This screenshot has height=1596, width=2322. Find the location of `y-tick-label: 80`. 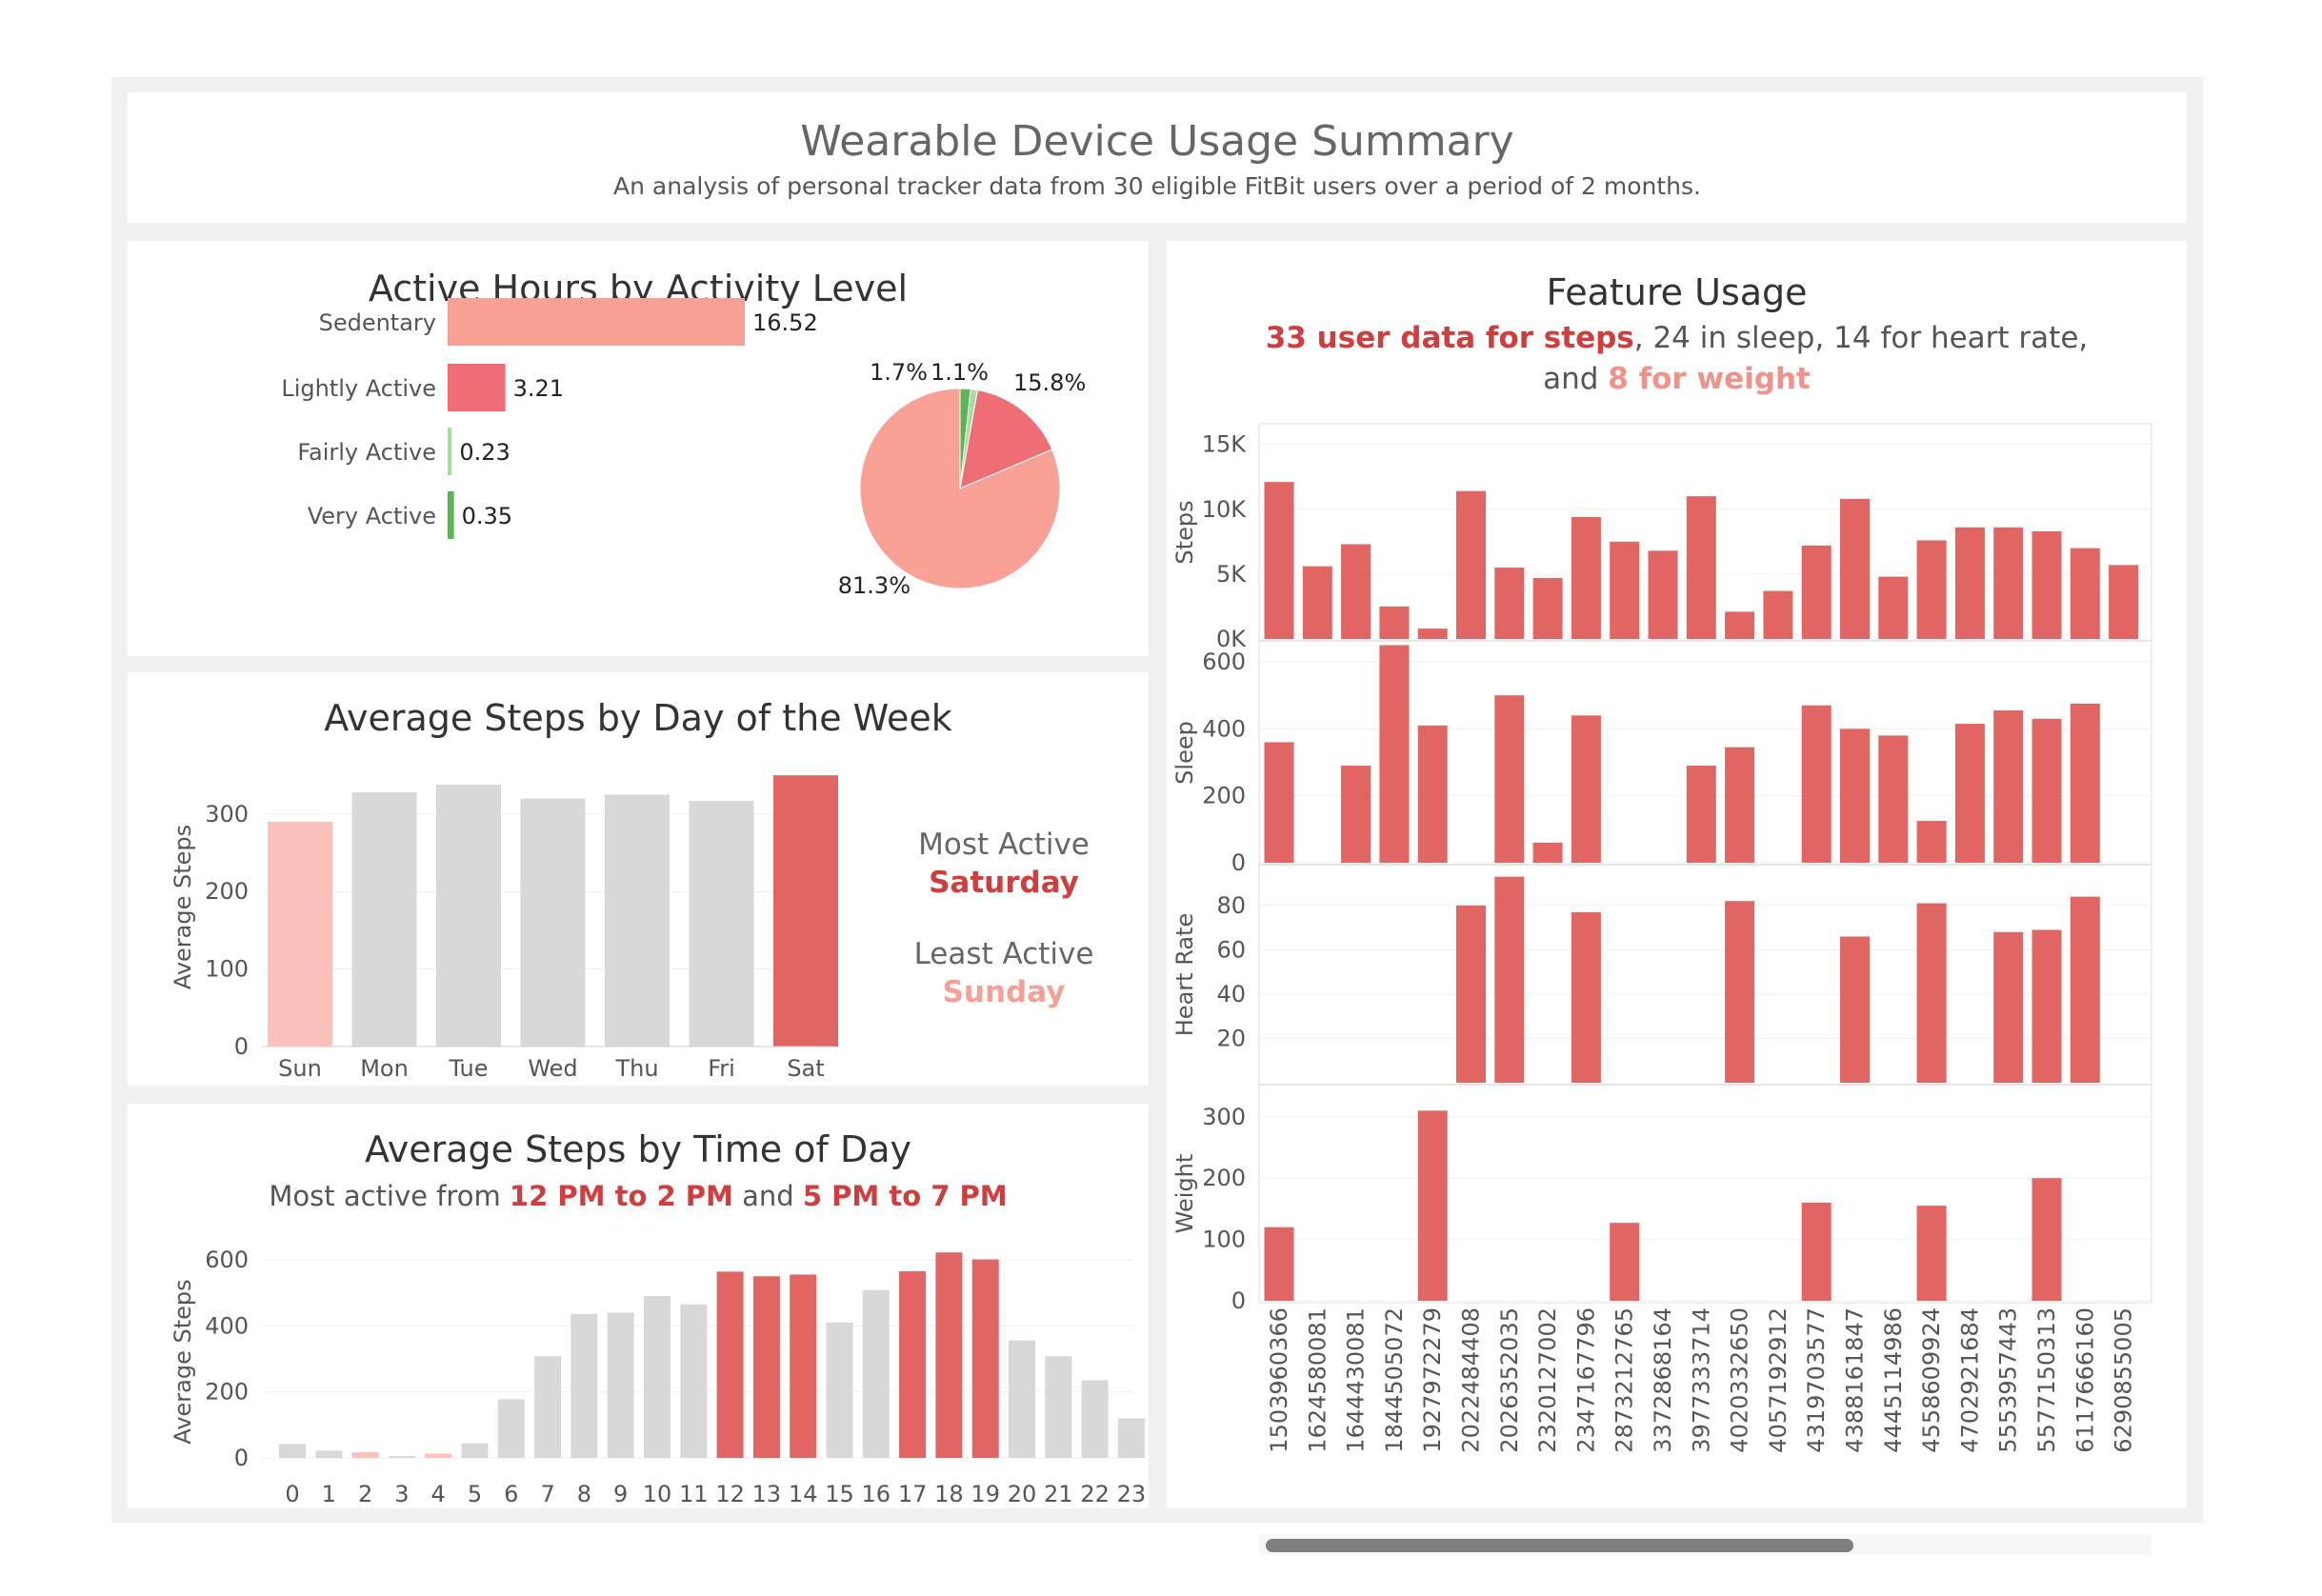

y-tick-label: 80 is located at coordinates (1231, 905).